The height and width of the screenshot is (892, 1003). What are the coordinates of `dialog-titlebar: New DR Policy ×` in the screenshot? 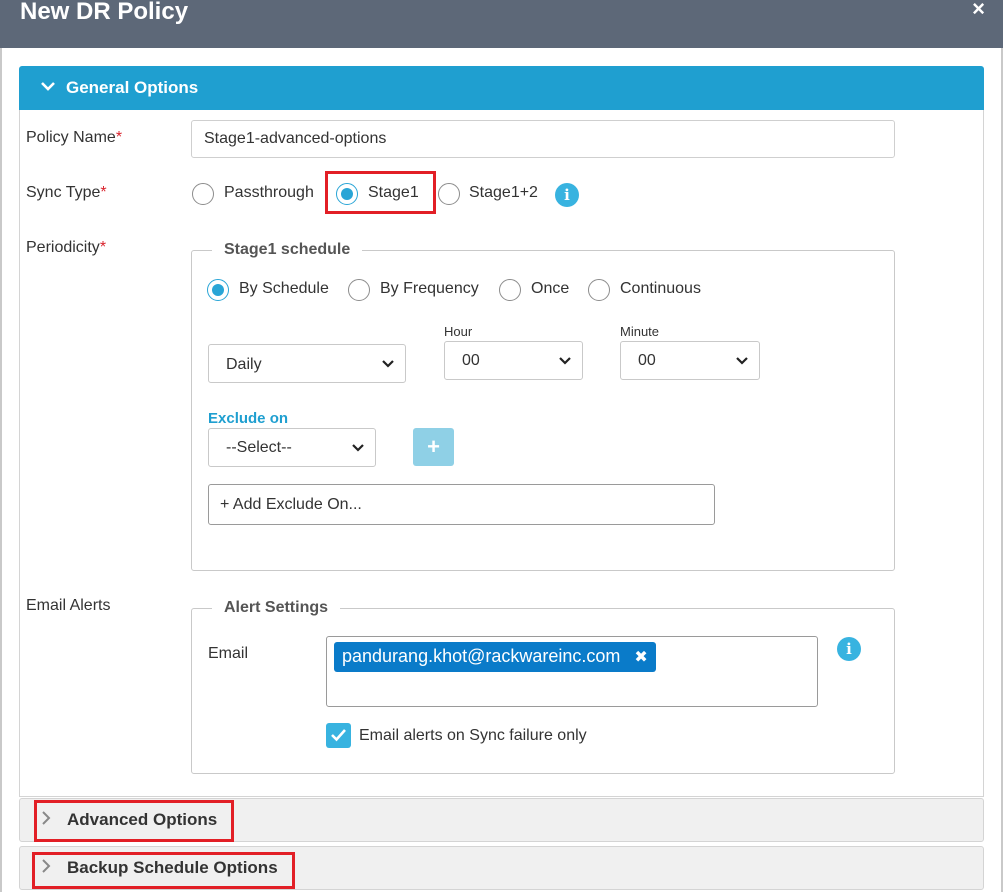 It's located at (501, 24).